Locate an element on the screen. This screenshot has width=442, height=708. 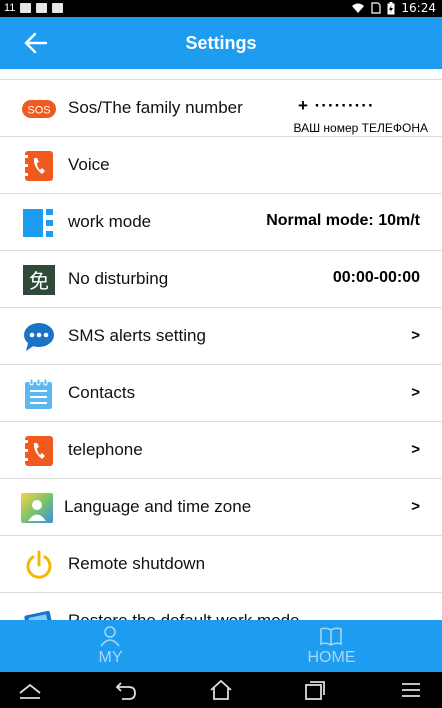
settings-item-label: Remote shutdown is located at coordinates (137, 563).